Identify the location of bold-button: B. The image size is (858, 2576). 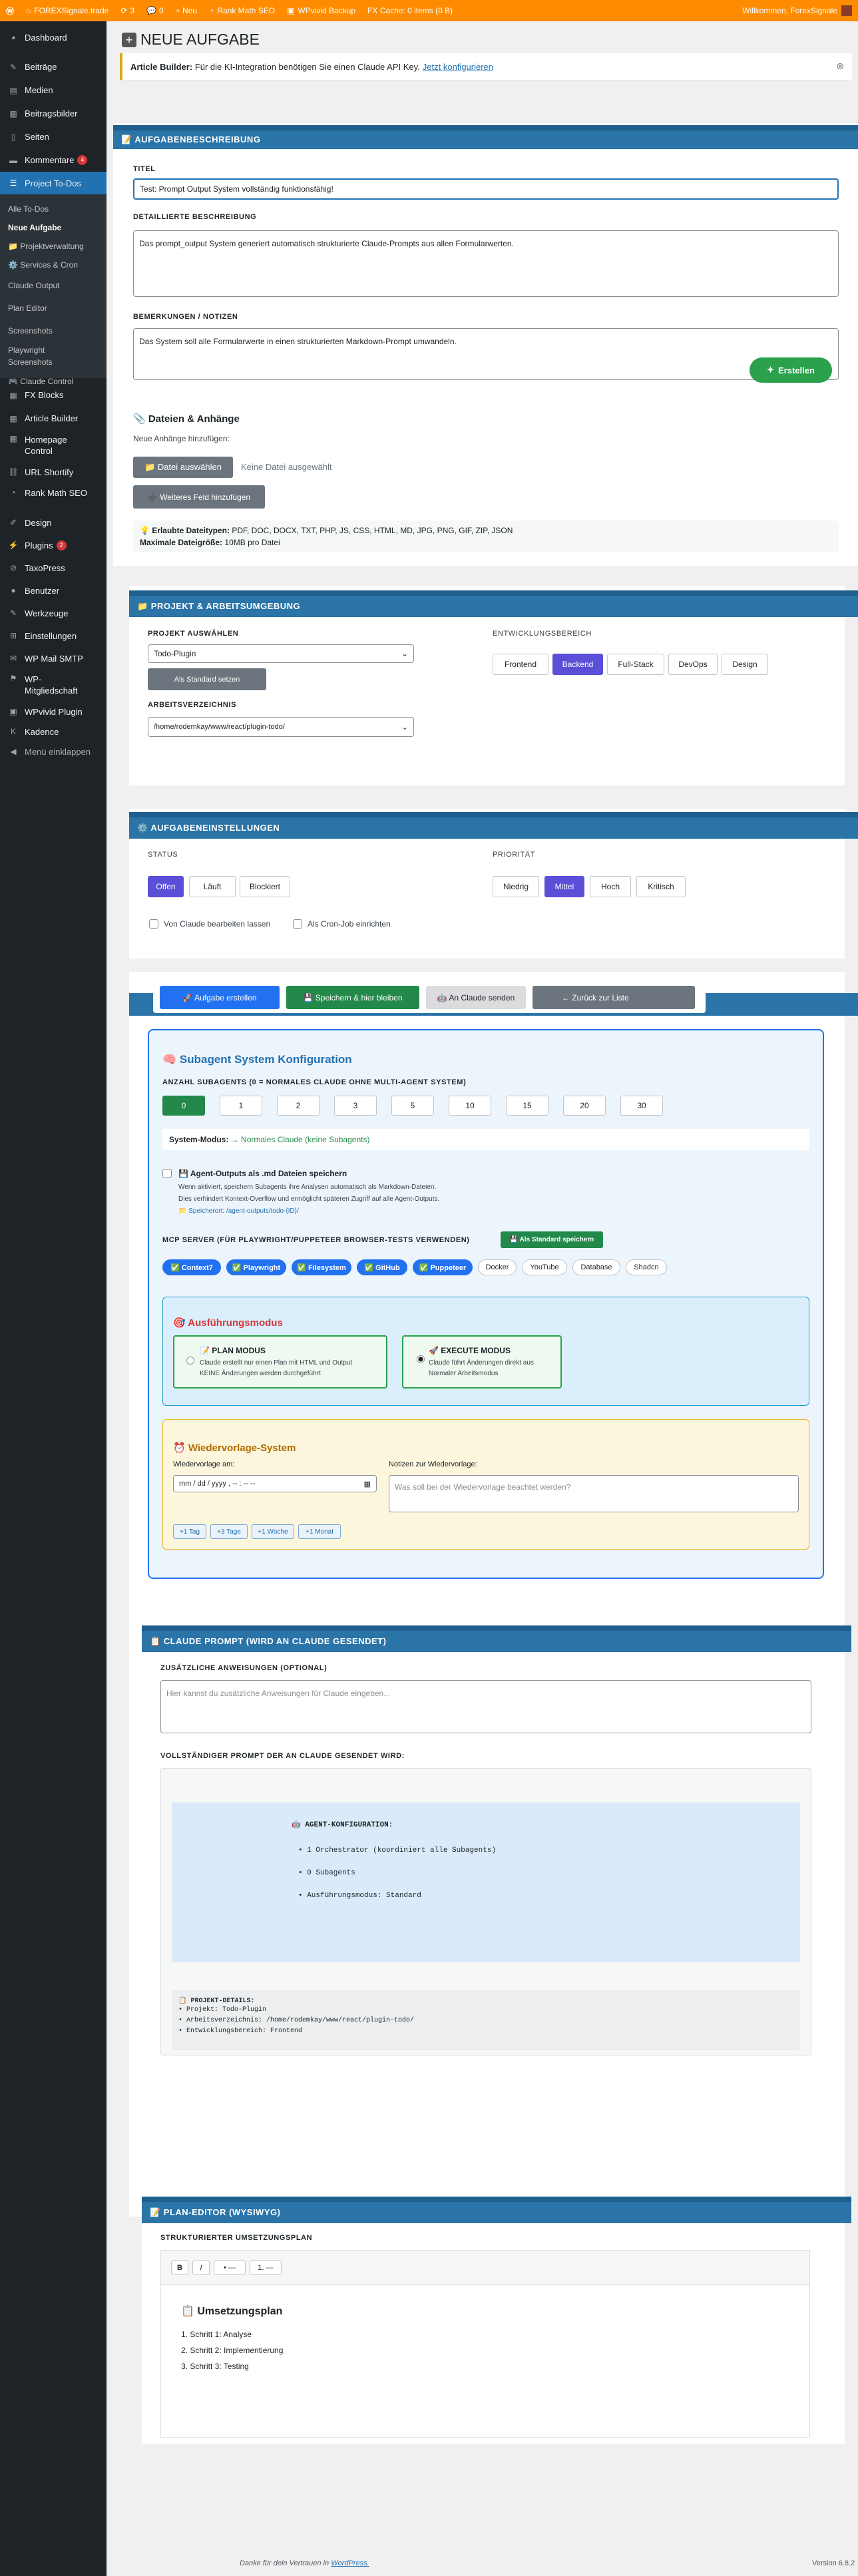
(179, 2267).